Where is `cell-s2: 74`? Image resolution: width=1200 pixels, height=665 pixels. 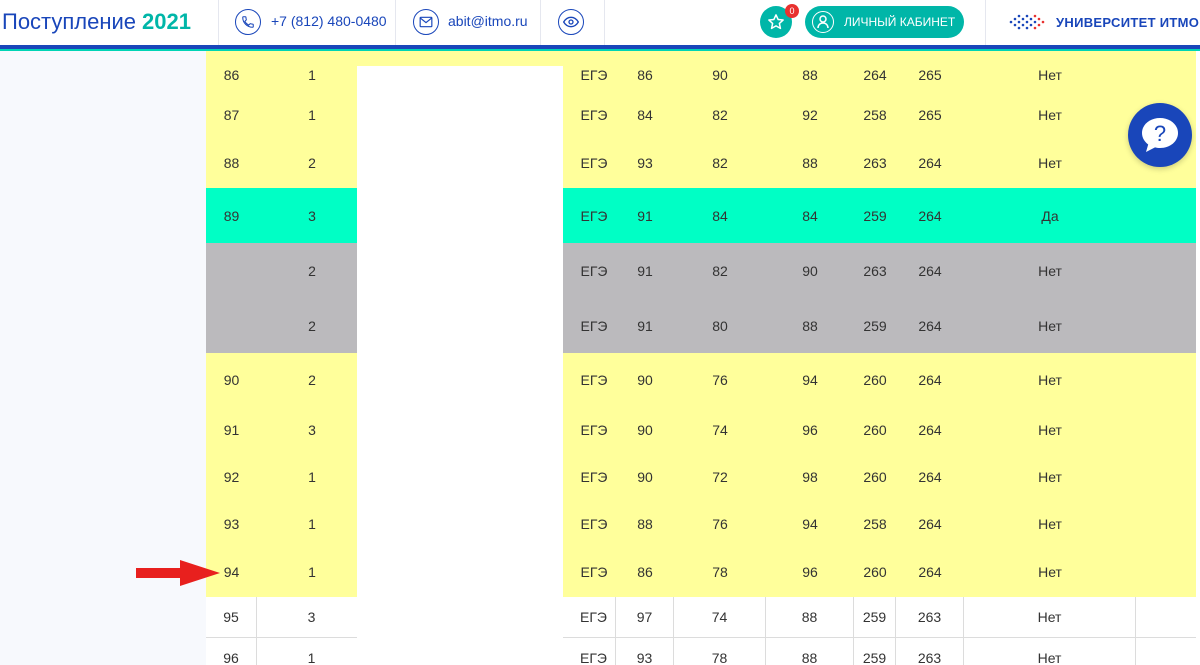 cell-s2: 74 is located at coordinates (720, 617).